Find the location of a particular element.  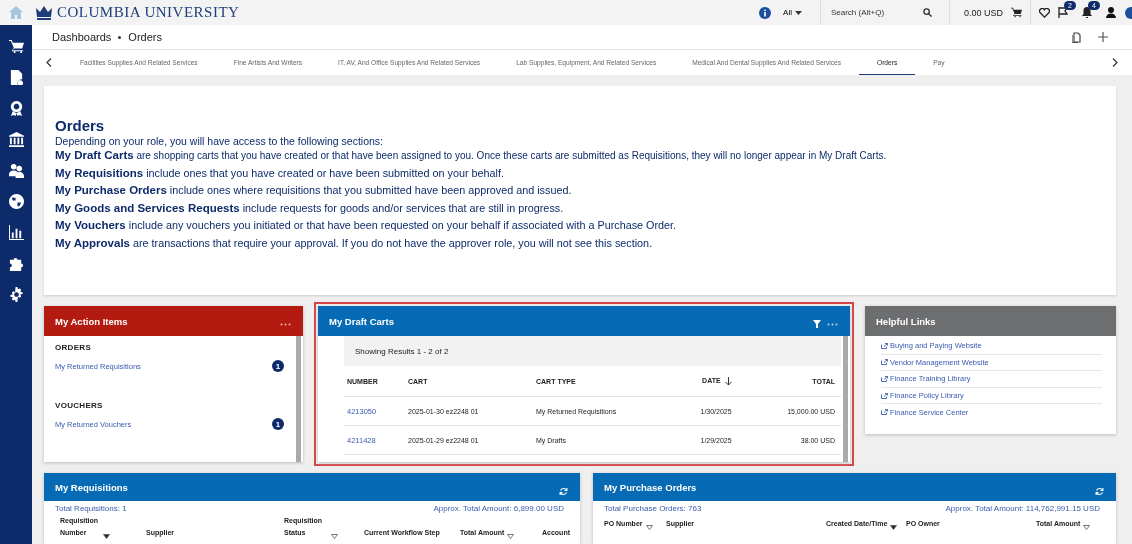

total-count: Total Purchase Orders: 763 is located at coordinates (653, 508).